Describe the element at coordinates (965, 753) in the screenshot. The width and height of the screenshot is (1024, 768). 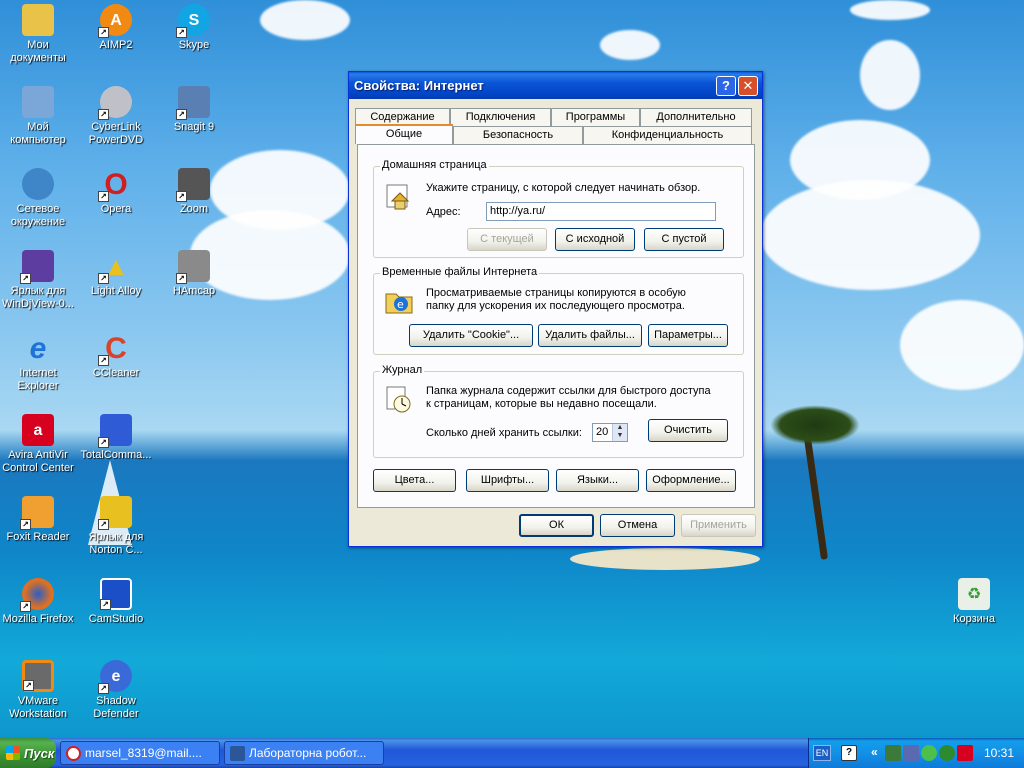
I see `avira-tray-icon` at that location.